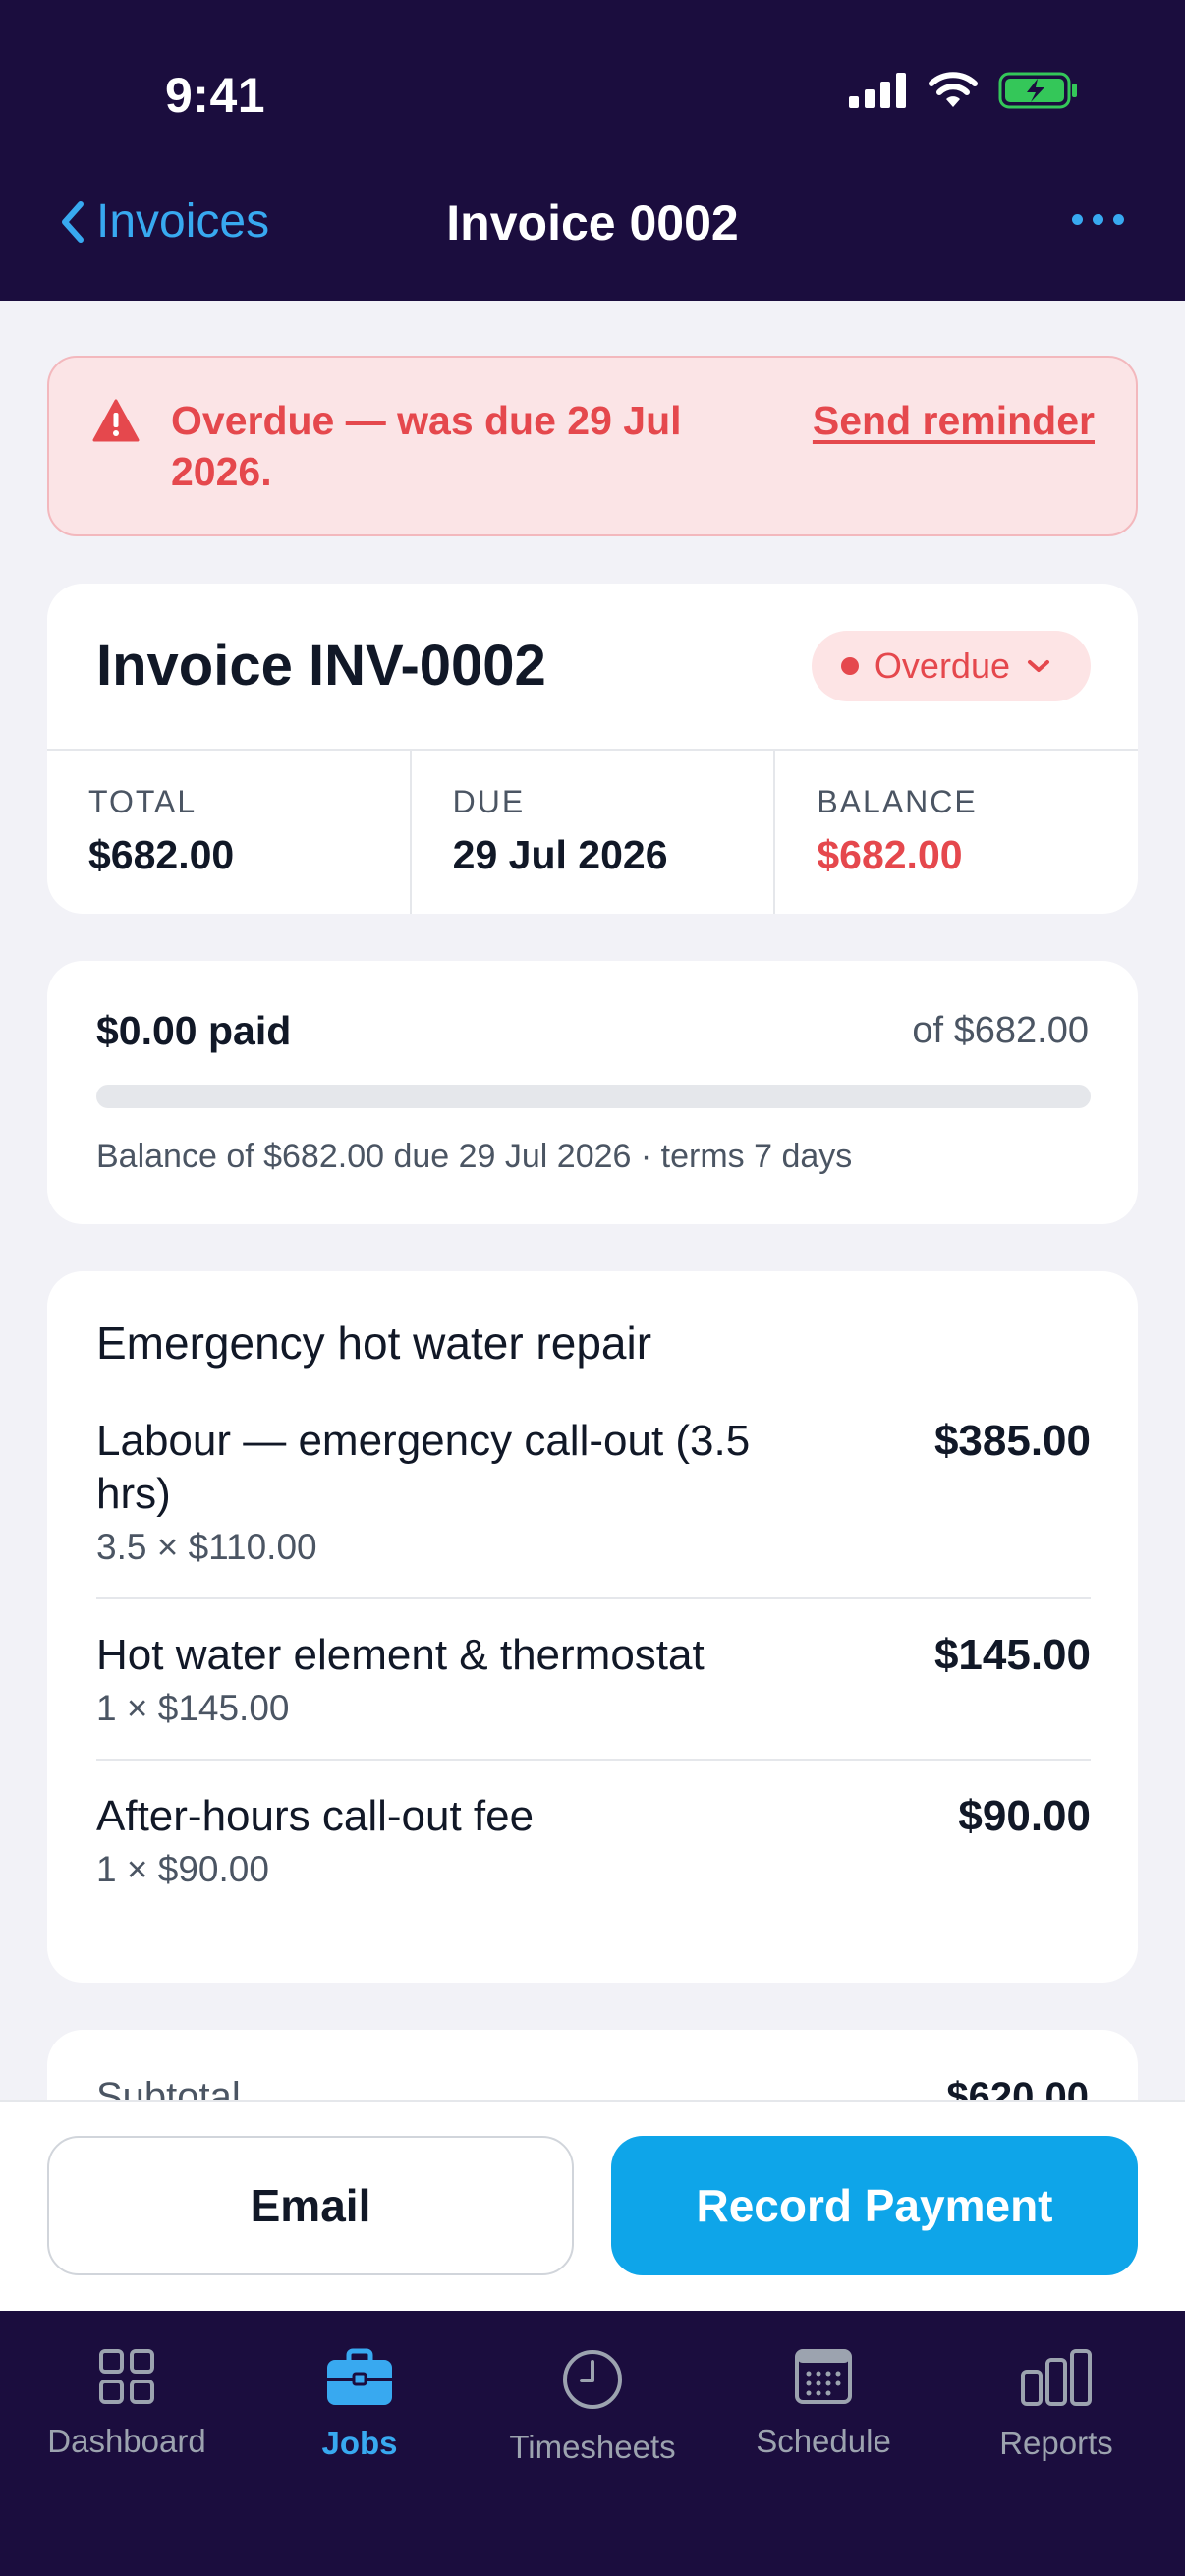  Describe the element at coordinates (1001, 1030) in the screenshot. I see `total-amount: of $682.00` at that location.